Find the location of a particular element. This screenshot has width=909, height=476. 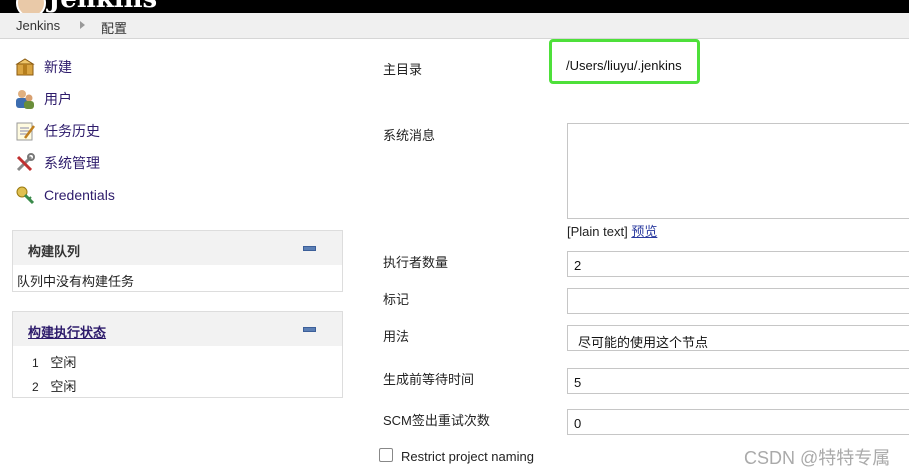

task-label: 用户 is located at coordinates (58, 99).